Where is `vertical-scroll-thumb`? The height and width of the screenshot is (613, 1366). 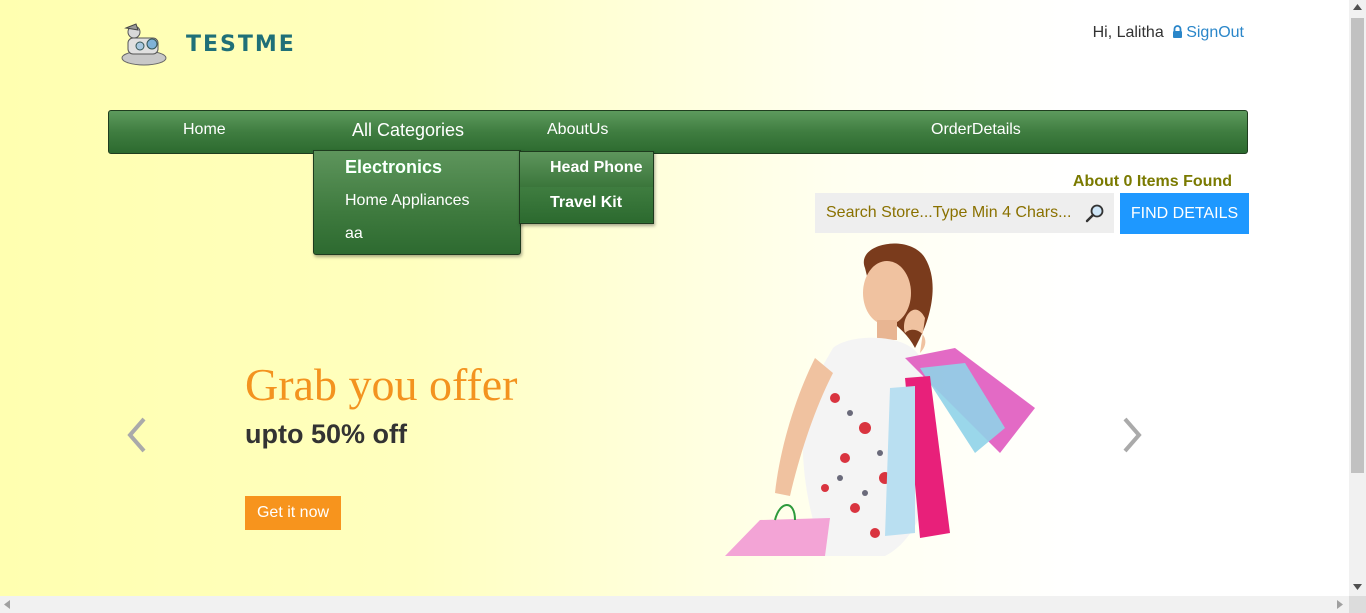
vertical-scroll-thumb is located at coordinates (1357, 245).